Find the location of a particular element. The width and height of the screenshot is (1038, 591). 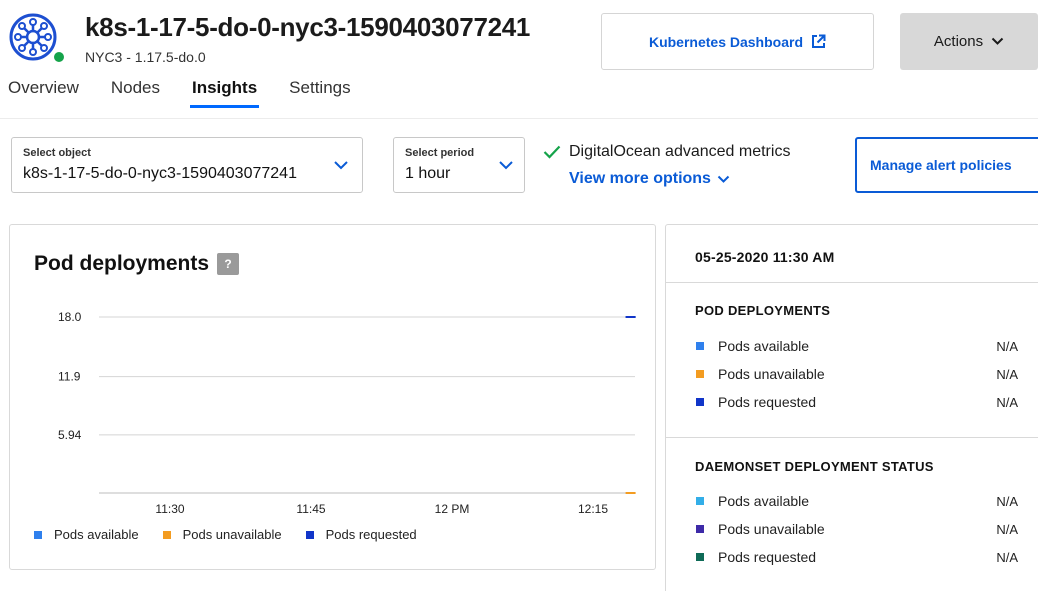

legend-label: Pods available is located at coordinates (96, 534).